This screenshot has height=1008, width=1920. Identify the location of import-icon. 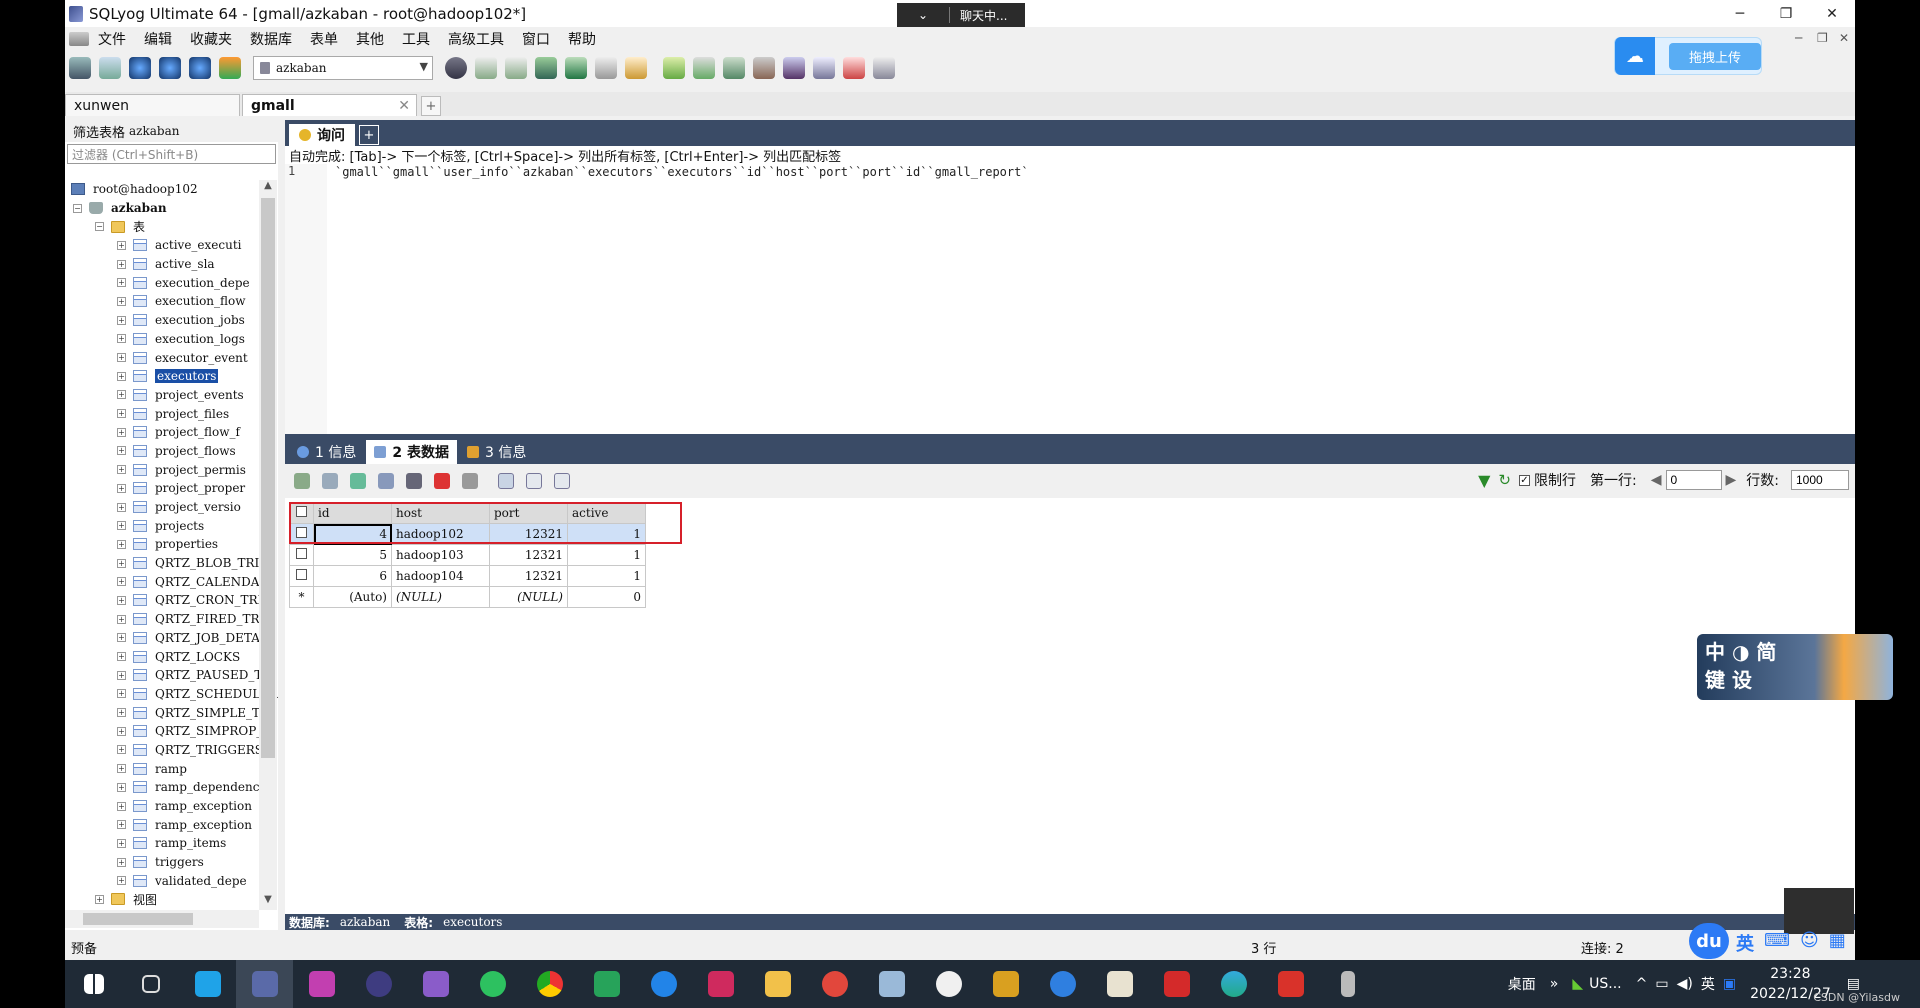
(486, 68).